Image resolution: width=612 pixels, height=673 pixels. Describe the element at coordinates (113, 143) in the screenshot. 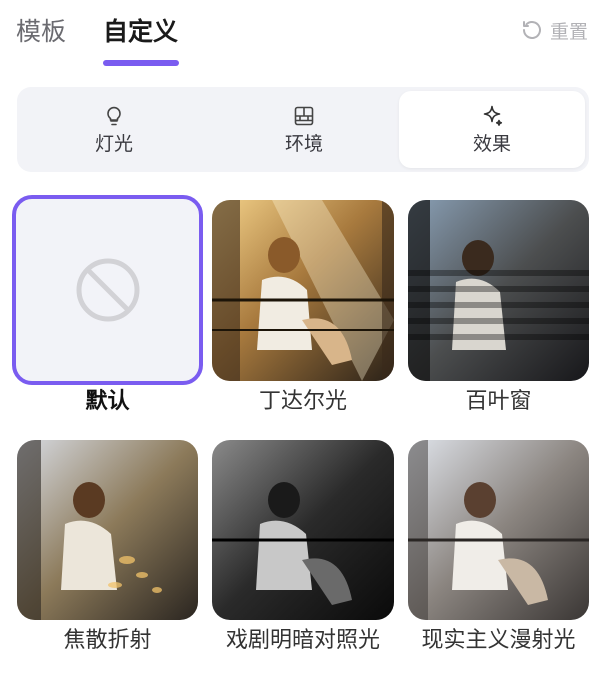

I see `segment-label: 灯光` at that location.